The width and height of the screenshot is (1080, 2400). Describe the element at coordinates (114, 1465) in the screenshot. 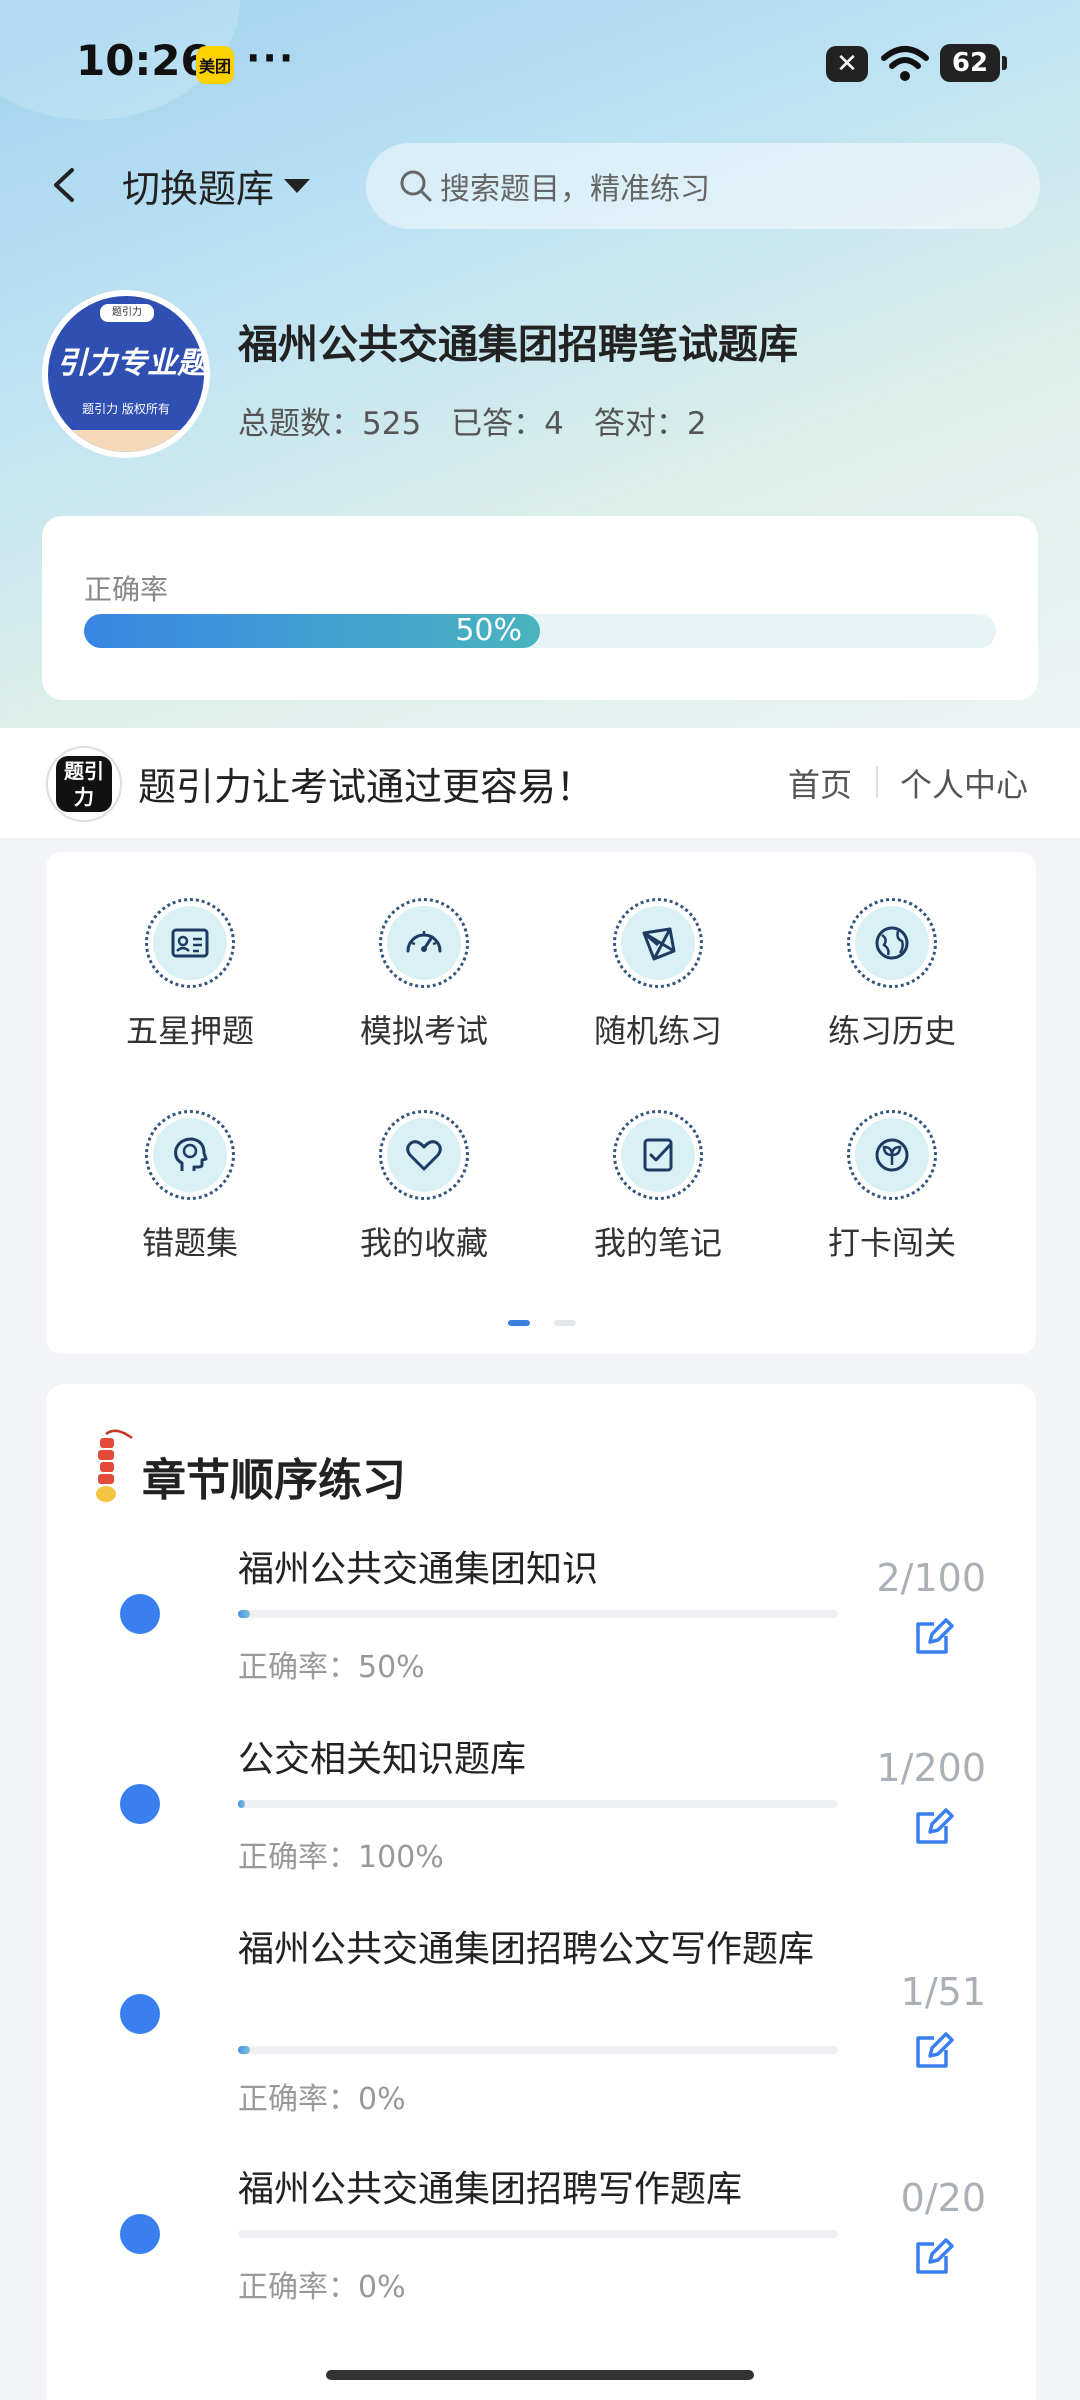

I see `firecracker-icon` at that location.